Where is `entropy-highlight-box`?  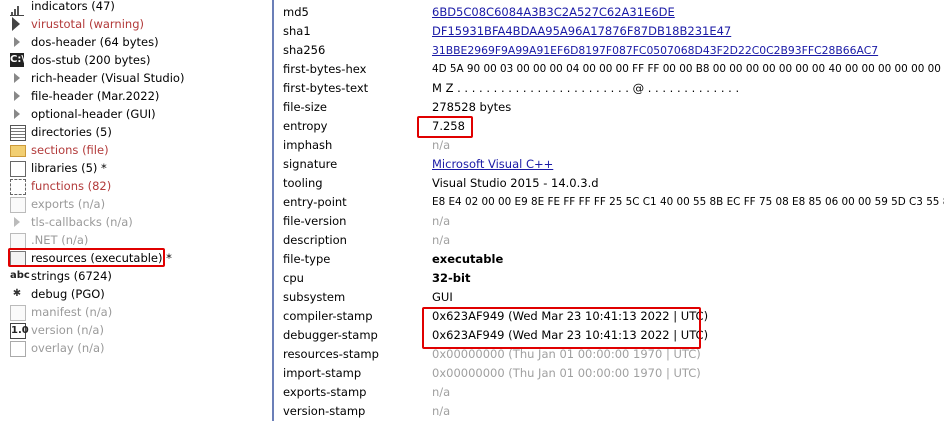 entropy-highlight-box is located at coordinates (445, 127).